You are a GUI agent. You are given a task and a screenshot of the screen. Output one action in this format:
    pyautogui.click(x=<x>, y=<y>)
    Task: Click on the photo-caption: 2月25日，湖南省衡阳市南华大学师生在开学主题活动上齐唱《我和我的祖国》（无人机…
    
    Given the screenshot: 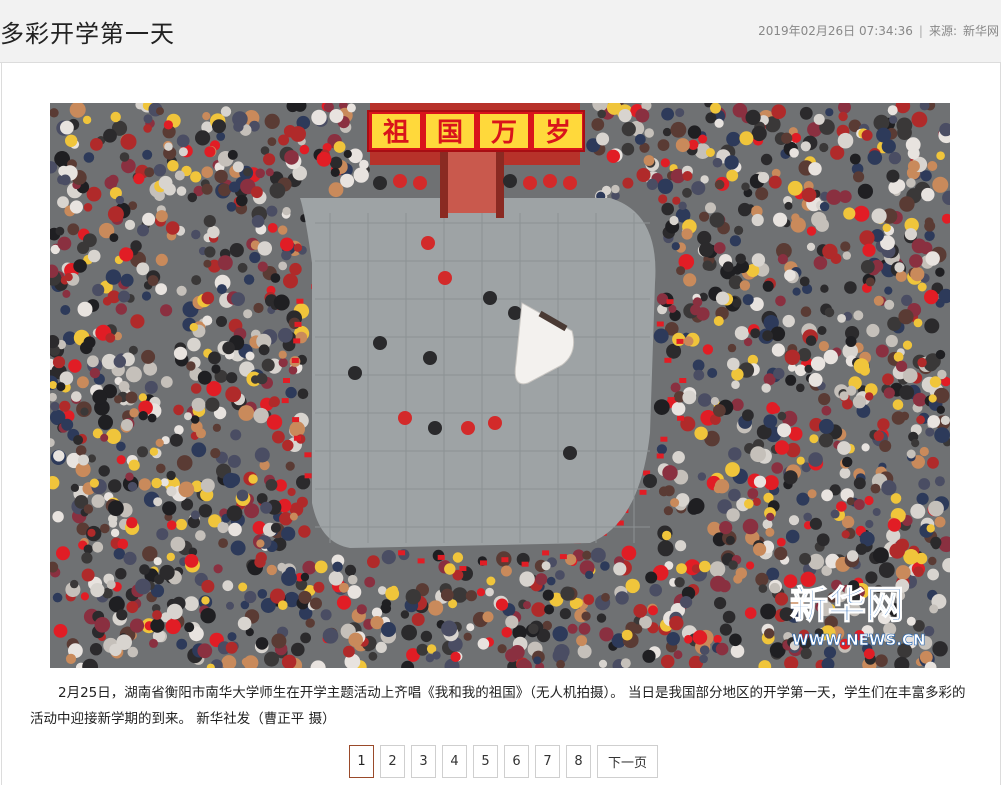 What is the action you would take?
    pyautogui.click(x=498, y=706)
    